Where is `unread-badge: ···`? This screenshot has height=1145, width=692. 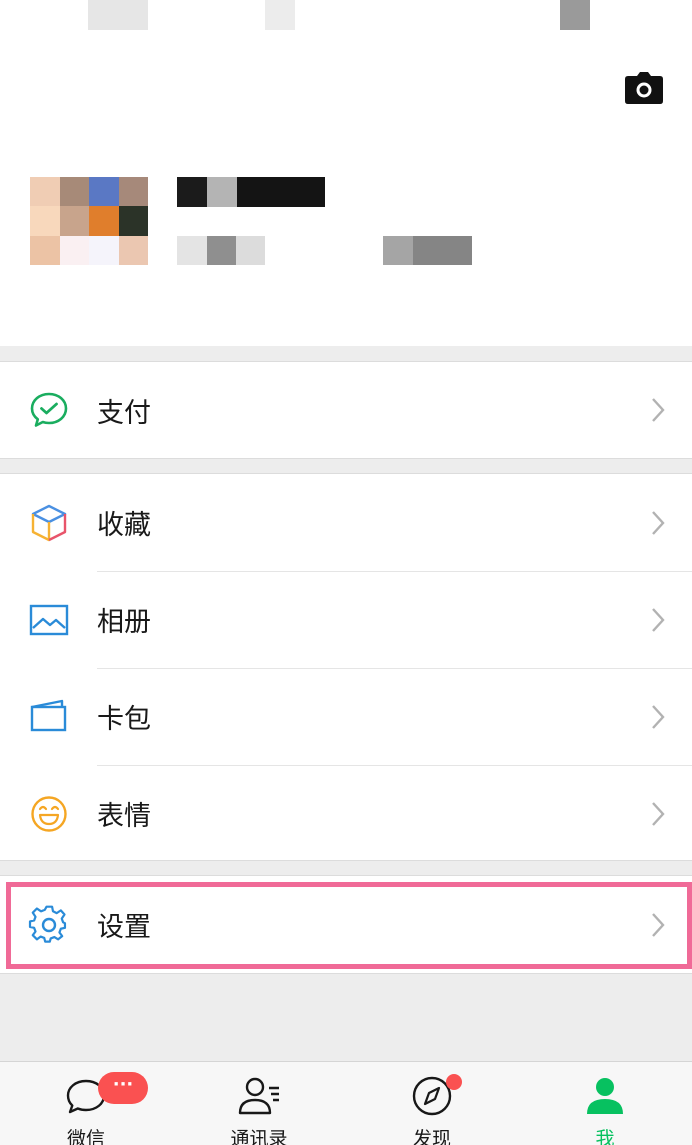 unread-badge: ··· is located at coordinates (123, 1088).